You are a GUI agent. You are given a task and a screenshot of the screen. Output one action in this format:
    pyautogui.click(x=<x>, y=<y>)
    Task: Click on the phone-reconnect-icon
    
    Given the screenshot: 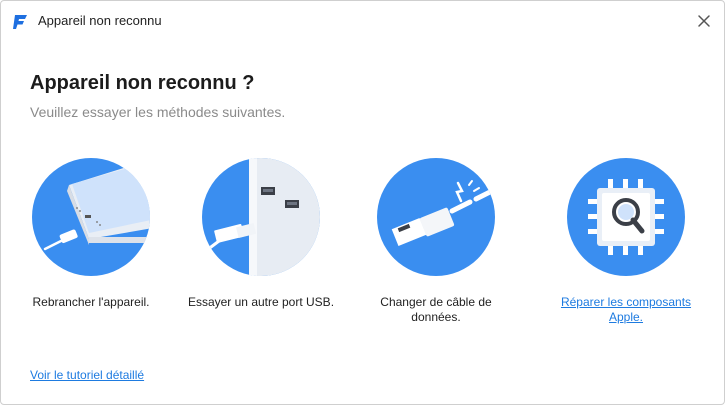 What is the action you would take?
    pyautogui.click(x=91, y=217)
    